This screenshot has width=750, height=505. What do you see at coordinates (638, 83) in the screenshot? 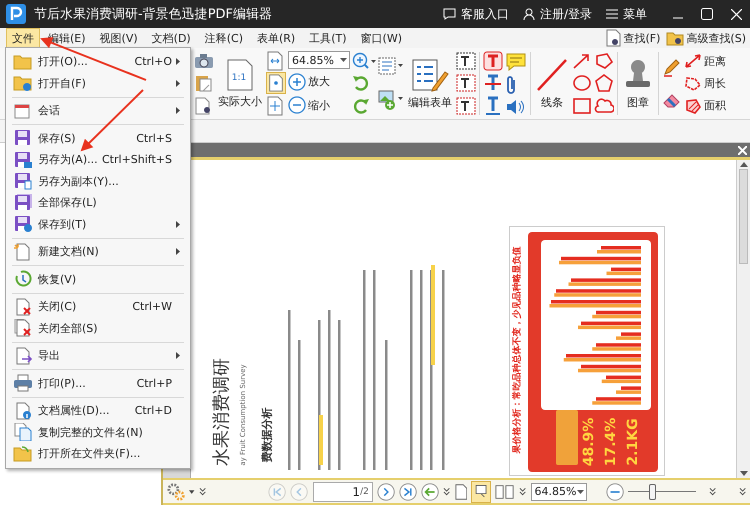
I see `stamp-button: 图章` at bounding box center [638, 83].